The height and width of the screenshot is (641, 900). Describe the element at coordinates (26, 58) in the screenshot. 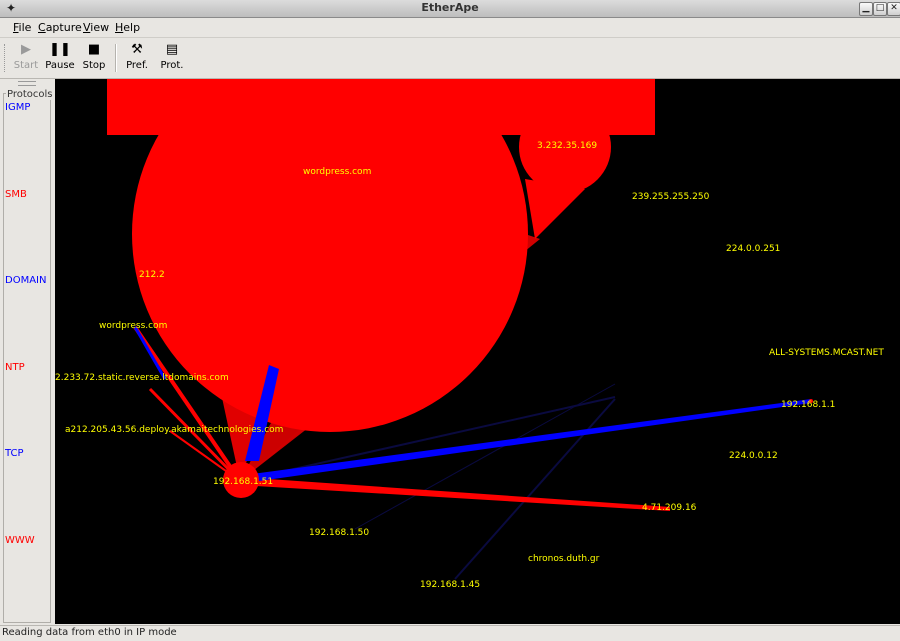

I see `start-button: ▶ Start` at that location.